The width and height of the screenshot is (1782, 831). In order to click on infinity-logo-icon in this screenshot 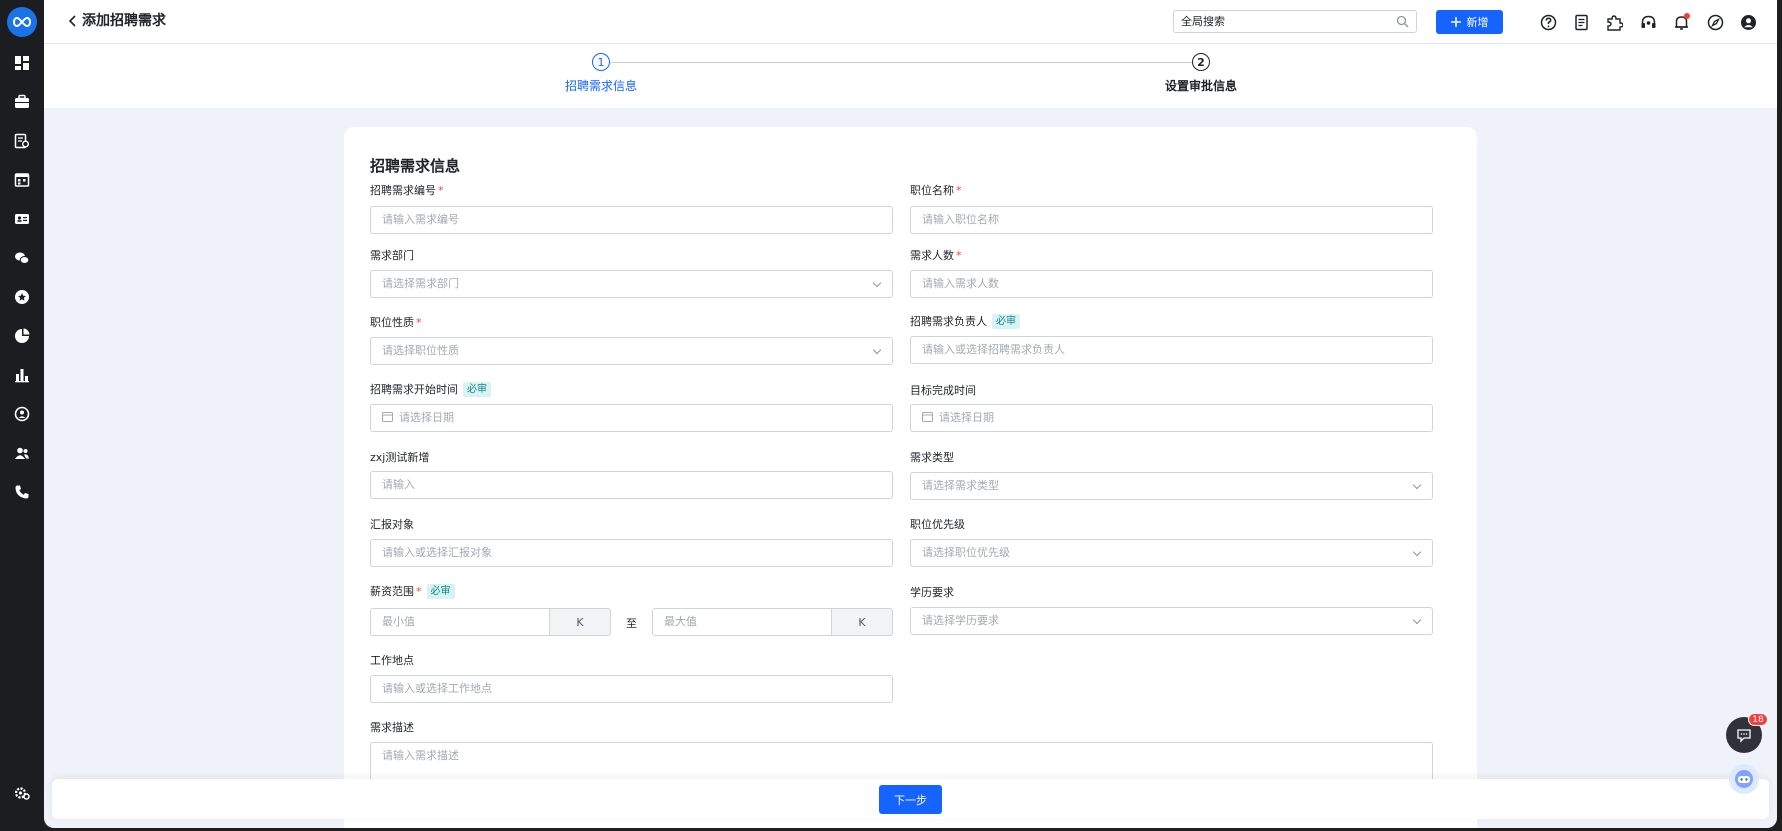, I will do `click(22, 22)`.